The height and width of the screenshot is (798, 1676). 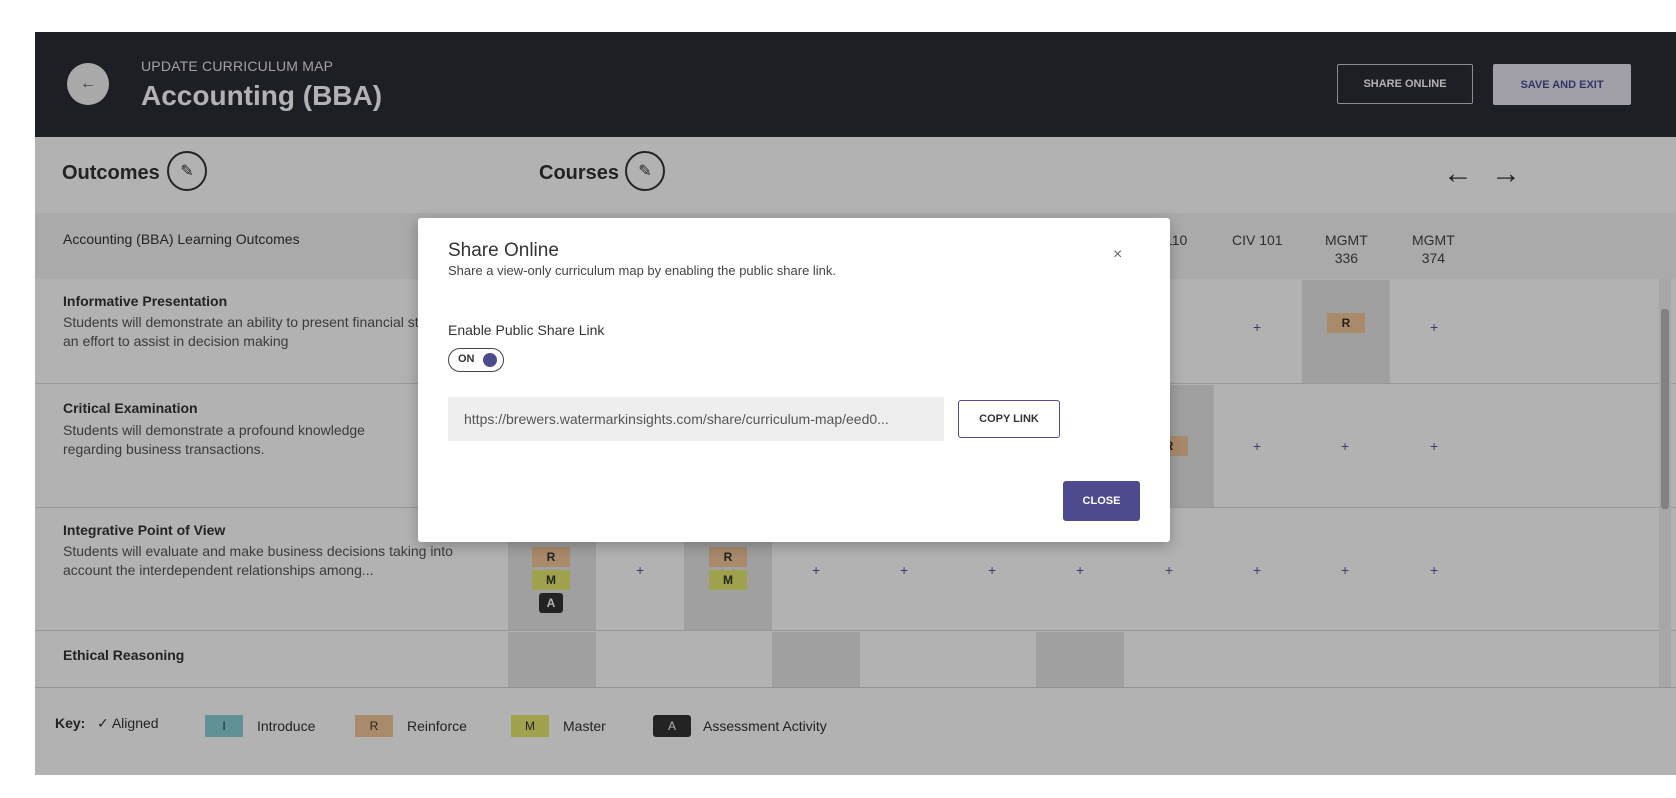 I want to click on enable-share-link-label: Enable Public Share Link, so click(x=526, y=330).